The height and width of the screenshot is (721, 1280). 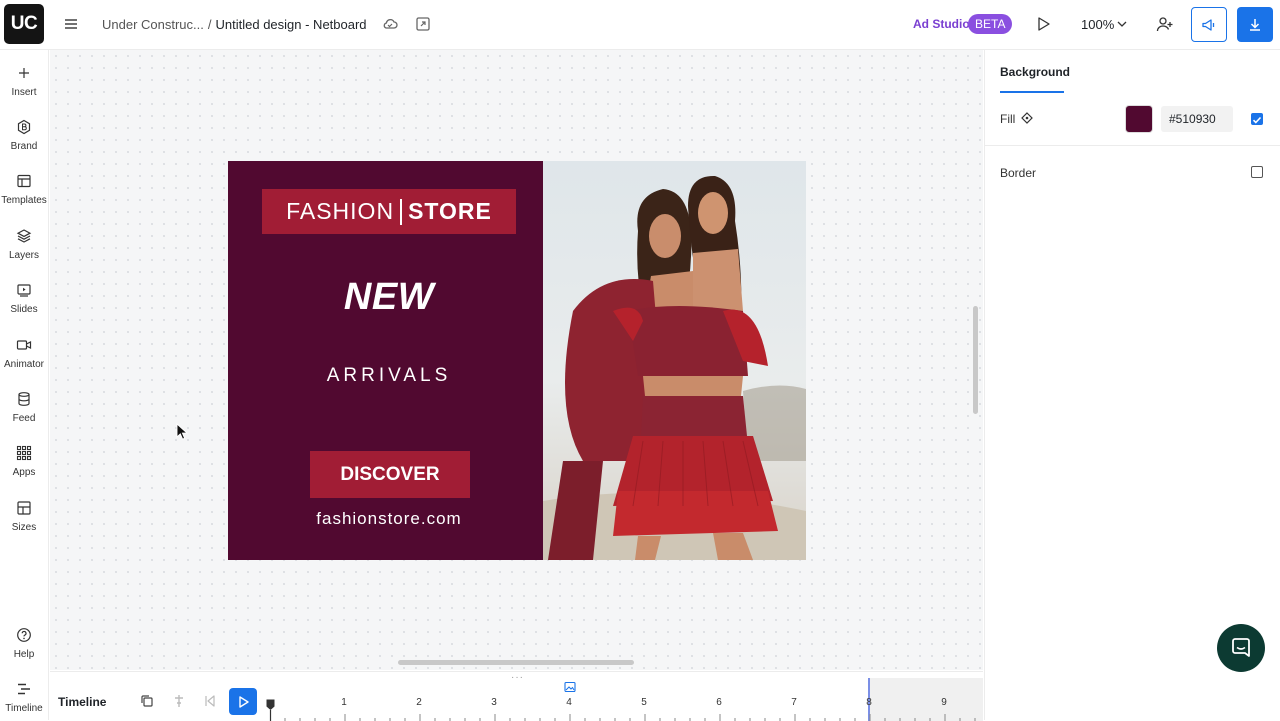 I want to click on templates-icon, so click(x=24, y=181).